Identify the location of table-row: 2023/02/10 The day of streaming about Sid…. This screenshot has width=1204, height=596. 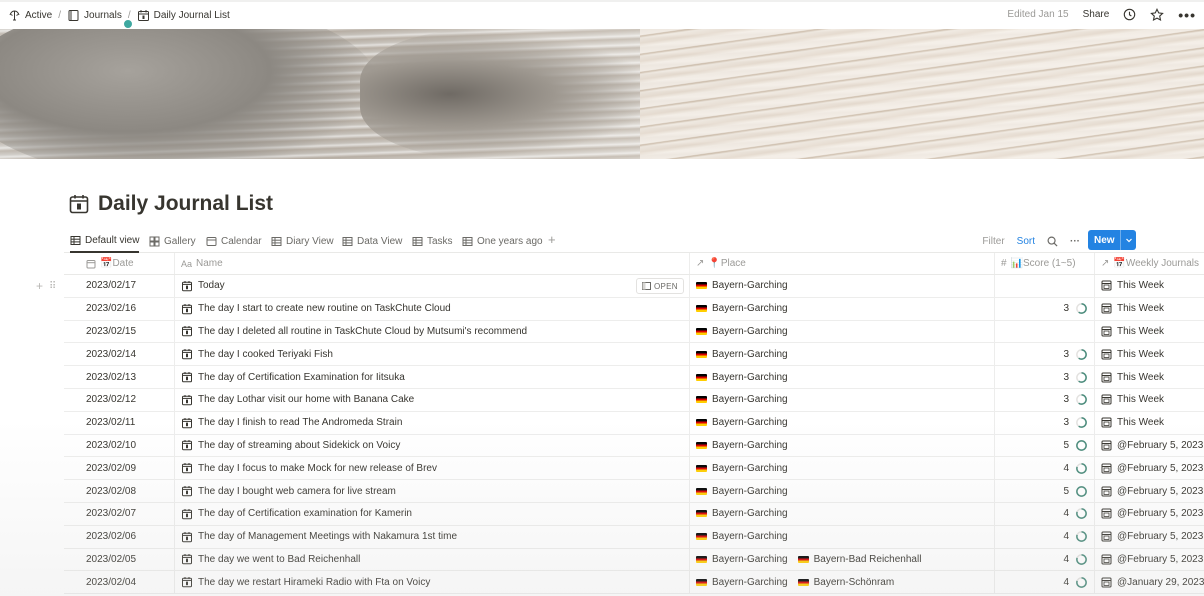
(634, 446).